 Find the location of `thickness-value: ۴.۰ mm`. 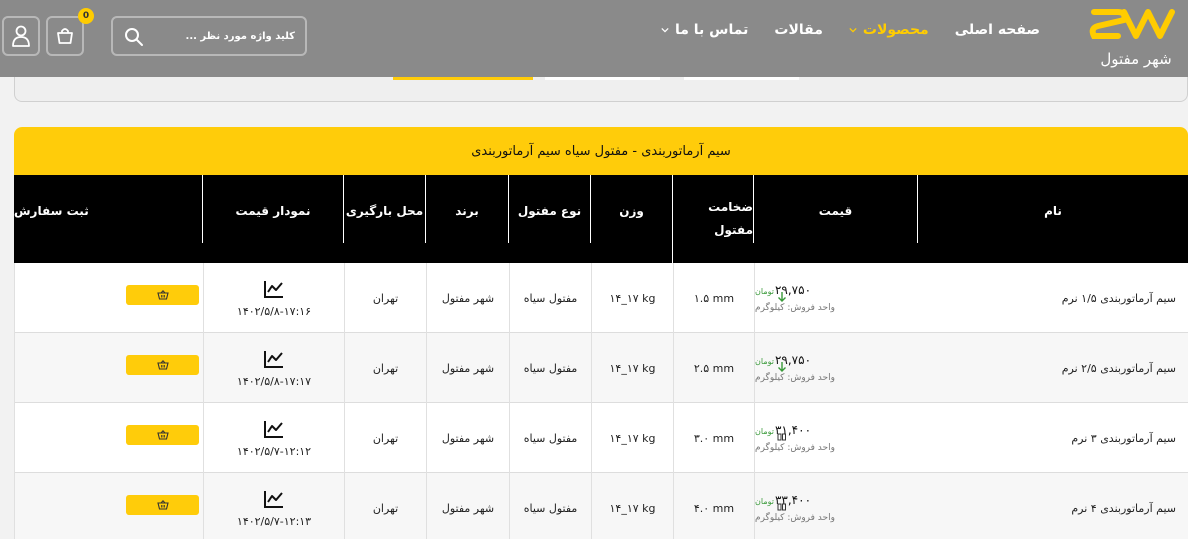

thickness-value: ۴.۰ mm is located at coordinates (714, 508).